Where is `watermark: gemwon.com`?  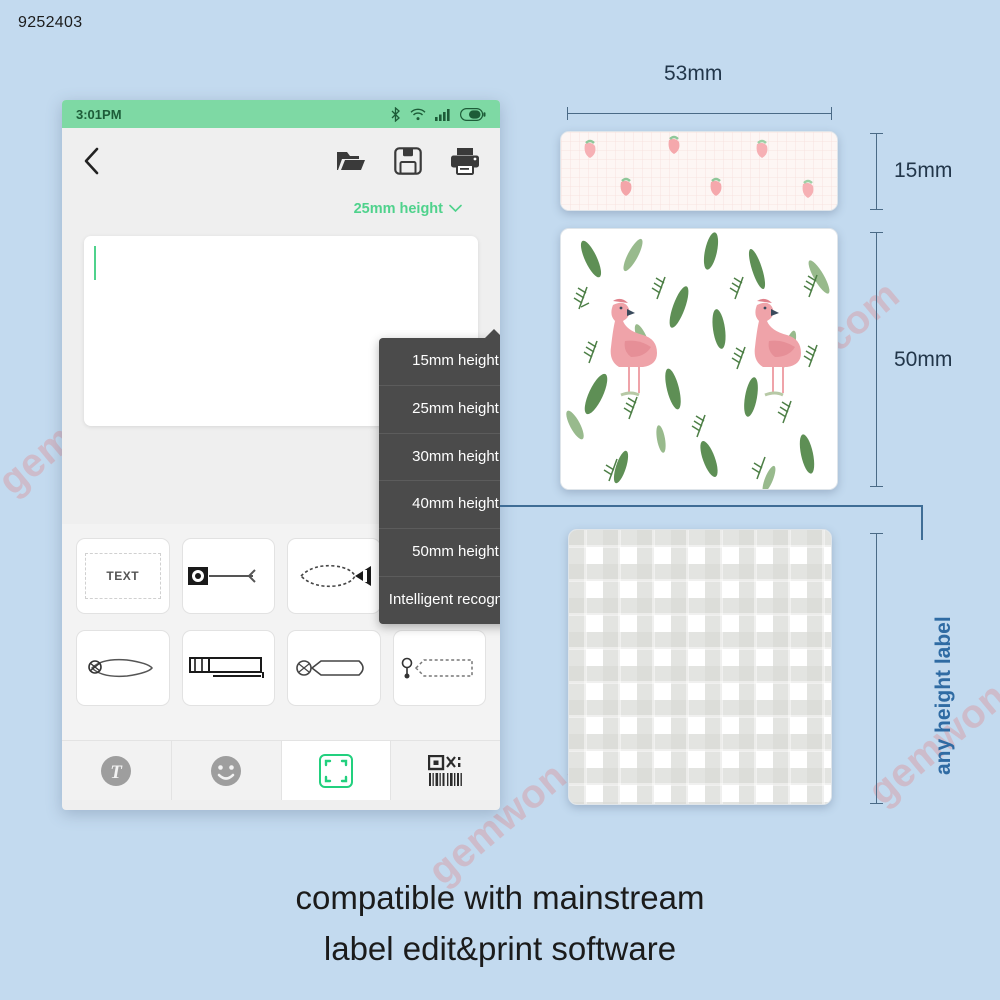
watermark: gemwon.com is located at coordinates (930, 713).